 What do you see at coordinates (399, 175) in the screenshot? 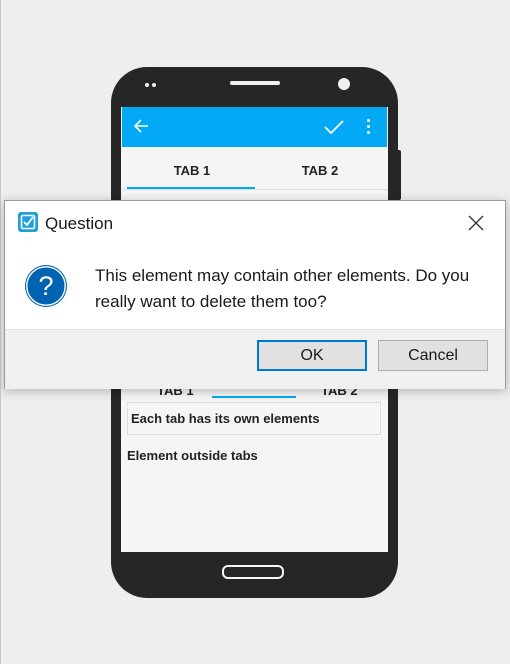
I see `phone-side-button` at bounding box center [399, 175].